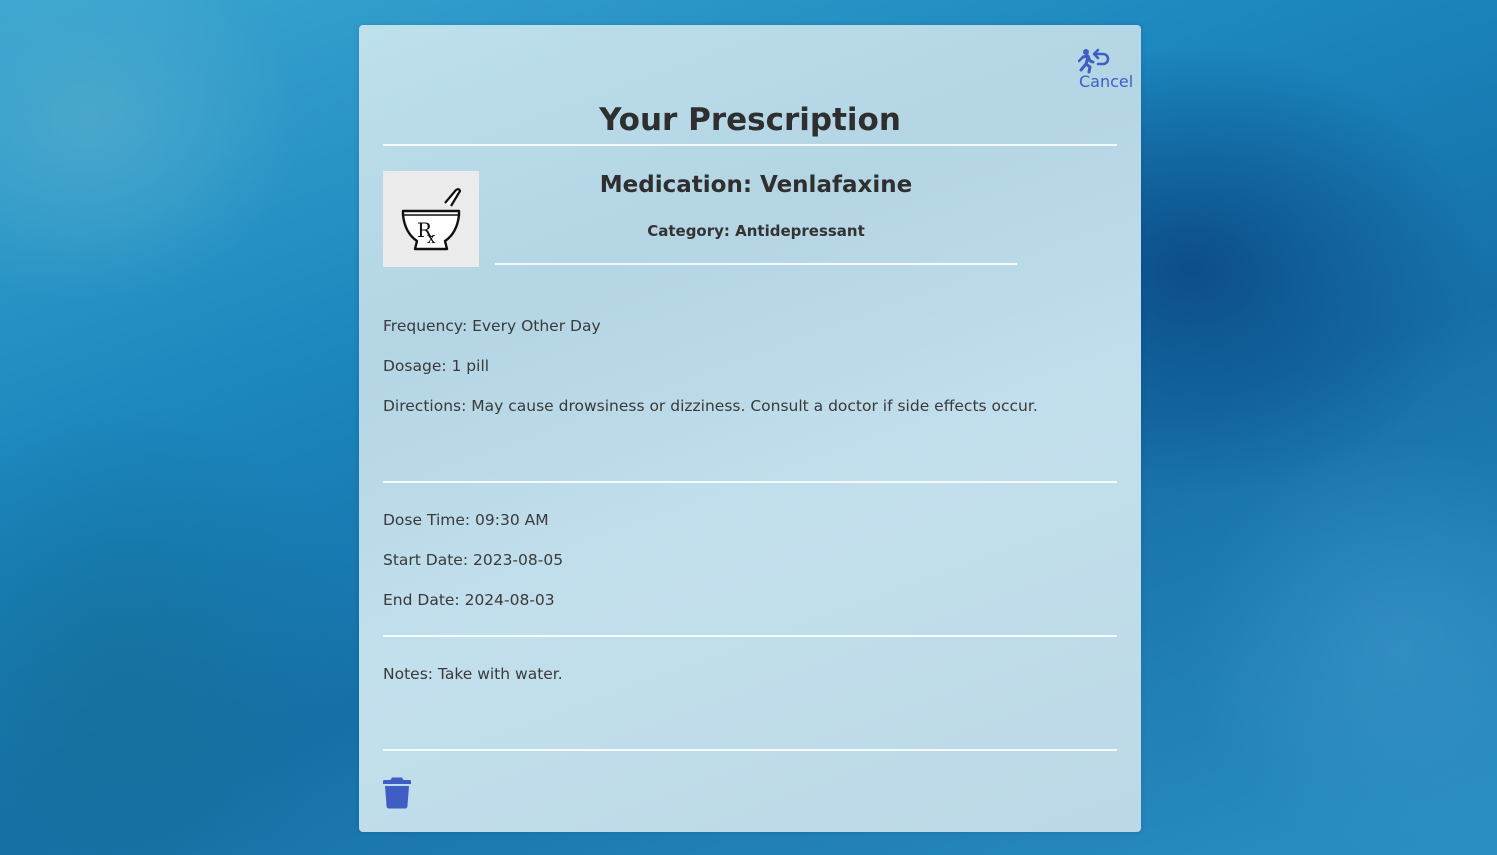 Image resolution: width=1497 pixels, height=855 pixels. What do you see at coordinates (466, 520) in the screenshot?
I see `dose-time-text: Dose Time: 09:30 AM` at bounding box center [466, 520].